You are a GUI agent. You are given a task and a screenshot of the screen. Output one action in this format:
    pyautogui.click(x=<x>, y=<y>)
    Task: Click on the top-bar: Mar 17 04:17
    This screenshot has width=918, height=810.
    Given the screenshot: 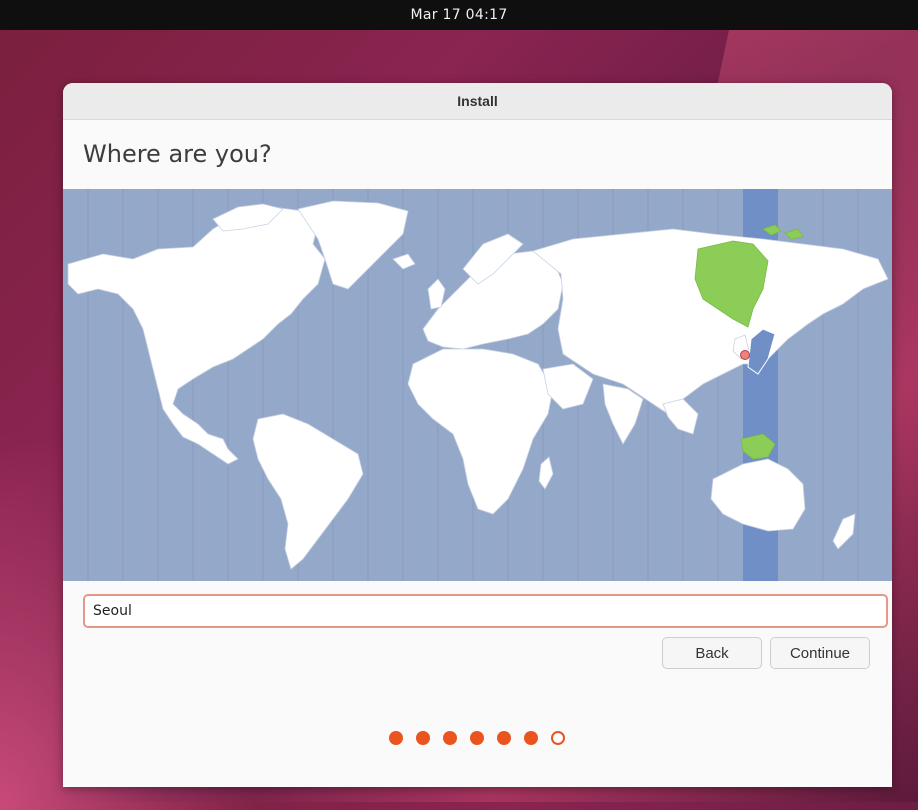 What is the action you would take?
    pyautogui.click(x=459, y=15)
    